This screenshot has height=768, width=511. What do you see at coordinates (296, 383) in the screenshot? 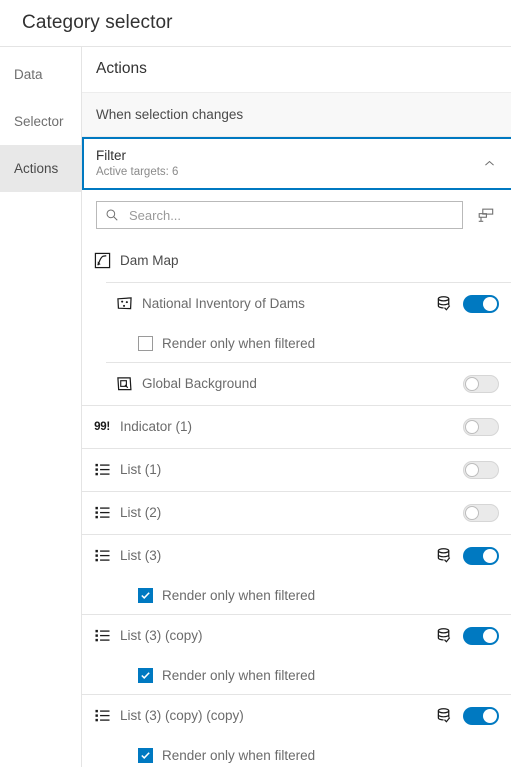
I see `target-row: Global Background` at bounding box center [296, 383].